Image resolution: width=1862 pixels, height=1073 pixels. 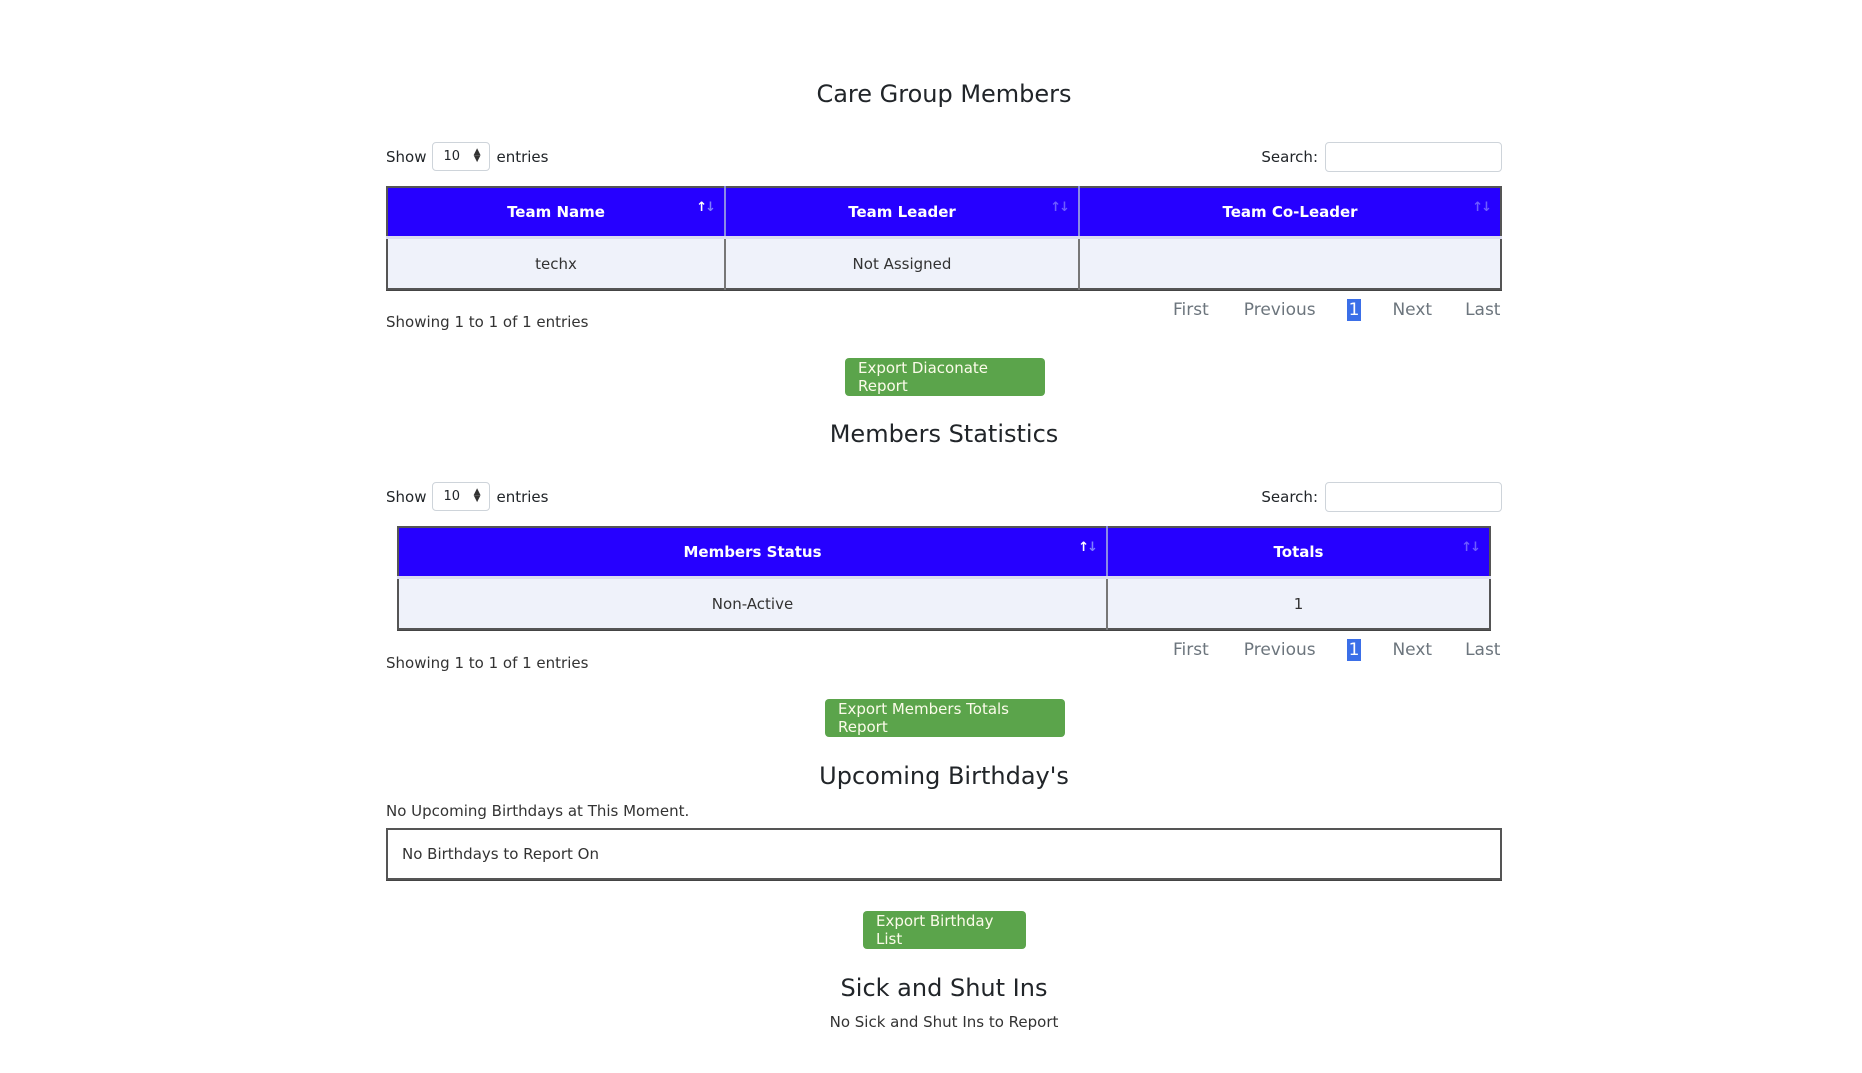 I want to click on care-group-search: Search:, so click(x=1381, y=157).